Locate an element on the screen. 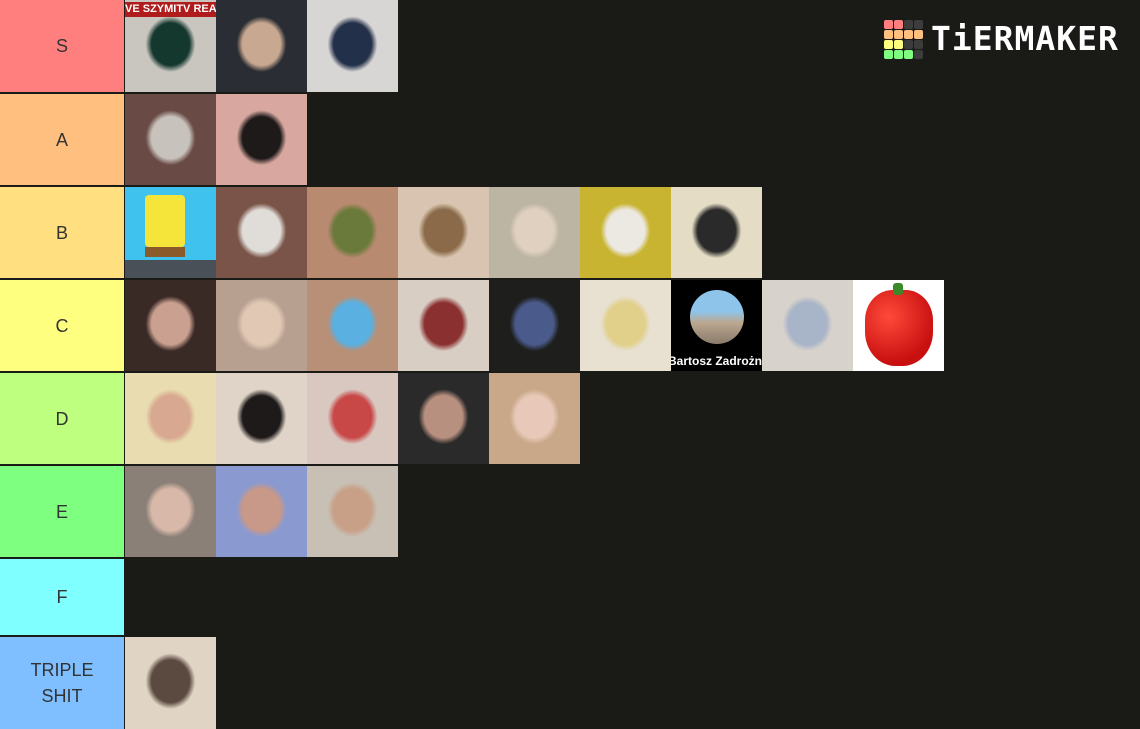 This screenshot has width=1140, height=729. tier-item-boy-brown-hair is located at coordinates (170, 511).